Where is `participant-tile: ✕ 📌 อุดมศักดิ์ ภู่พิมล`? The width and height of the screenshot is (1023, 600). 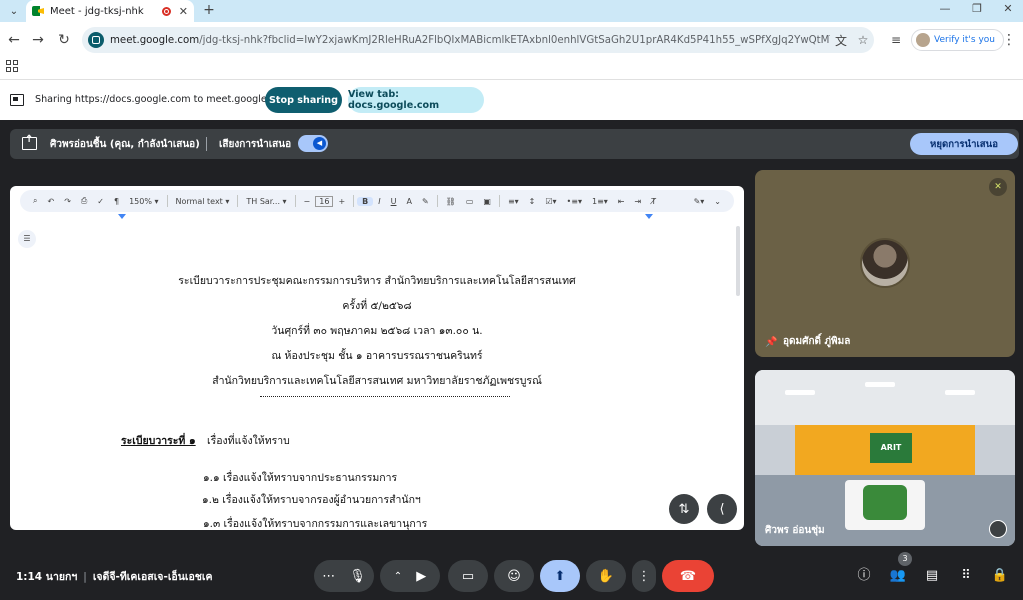
participant-tile: ✕ 📌 อุดมศักดิ์ ภู่พิมล is located at coordinates (885, 263).